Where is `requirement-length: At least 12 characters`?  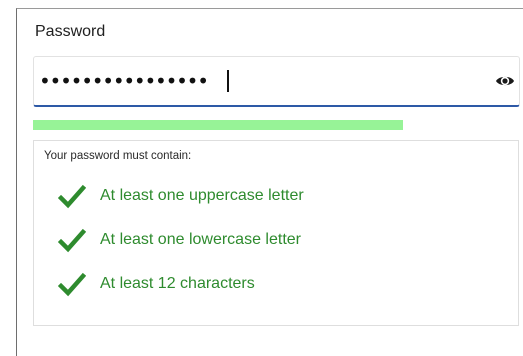 requirement-length: At least 12 characters is located at coordinates (277, 285).